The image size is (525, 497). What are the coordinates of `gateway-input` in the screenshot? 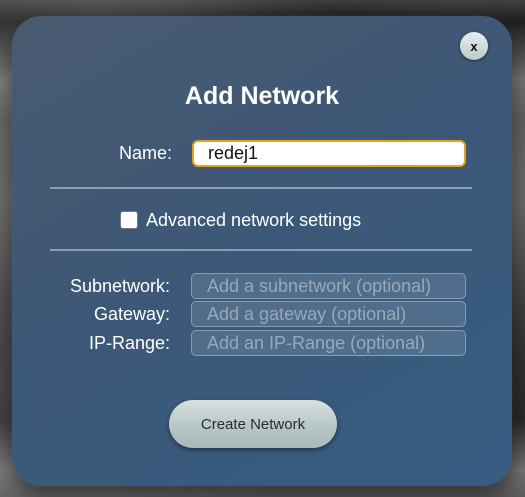 It's located at (328, 314).